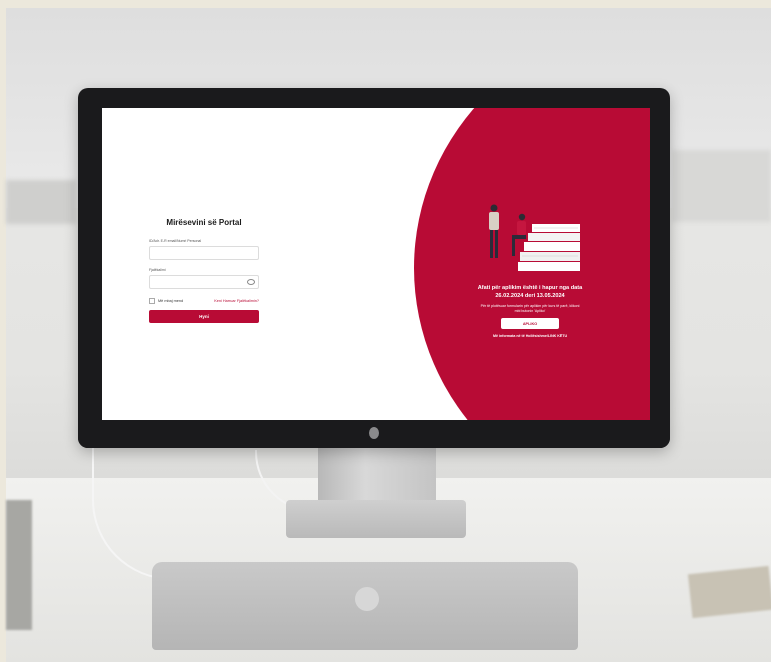 The image size is (771, 662). Describe the element at coordinates (251, 282) in the screenshot. I see `eye-icon` at that location.